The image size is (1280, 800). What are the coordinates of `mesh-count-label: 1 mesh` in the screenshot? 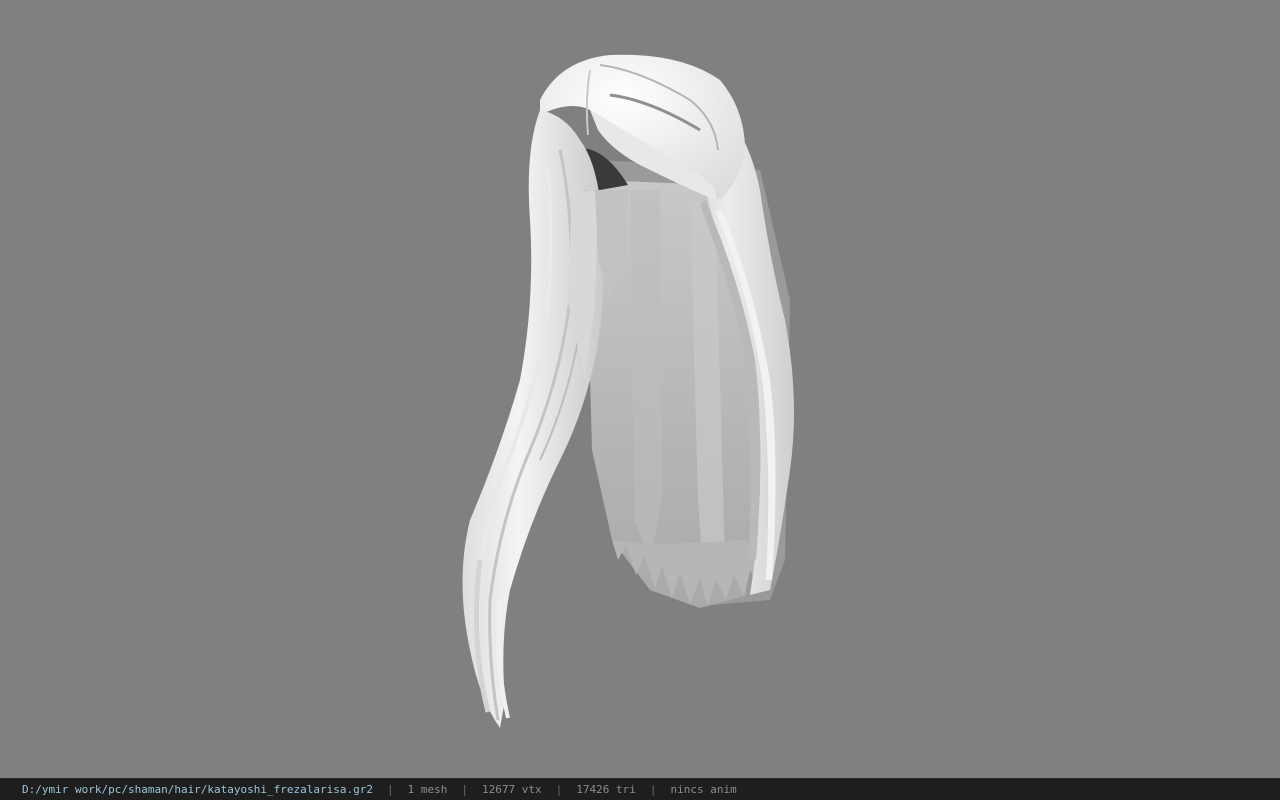 It's located at (427, 789).